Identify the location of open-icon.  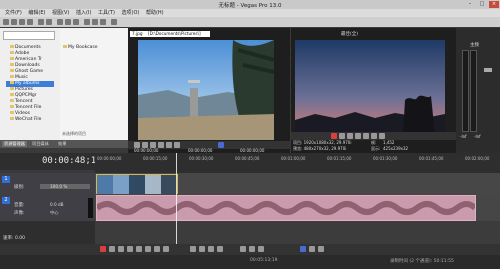
(14, 22).